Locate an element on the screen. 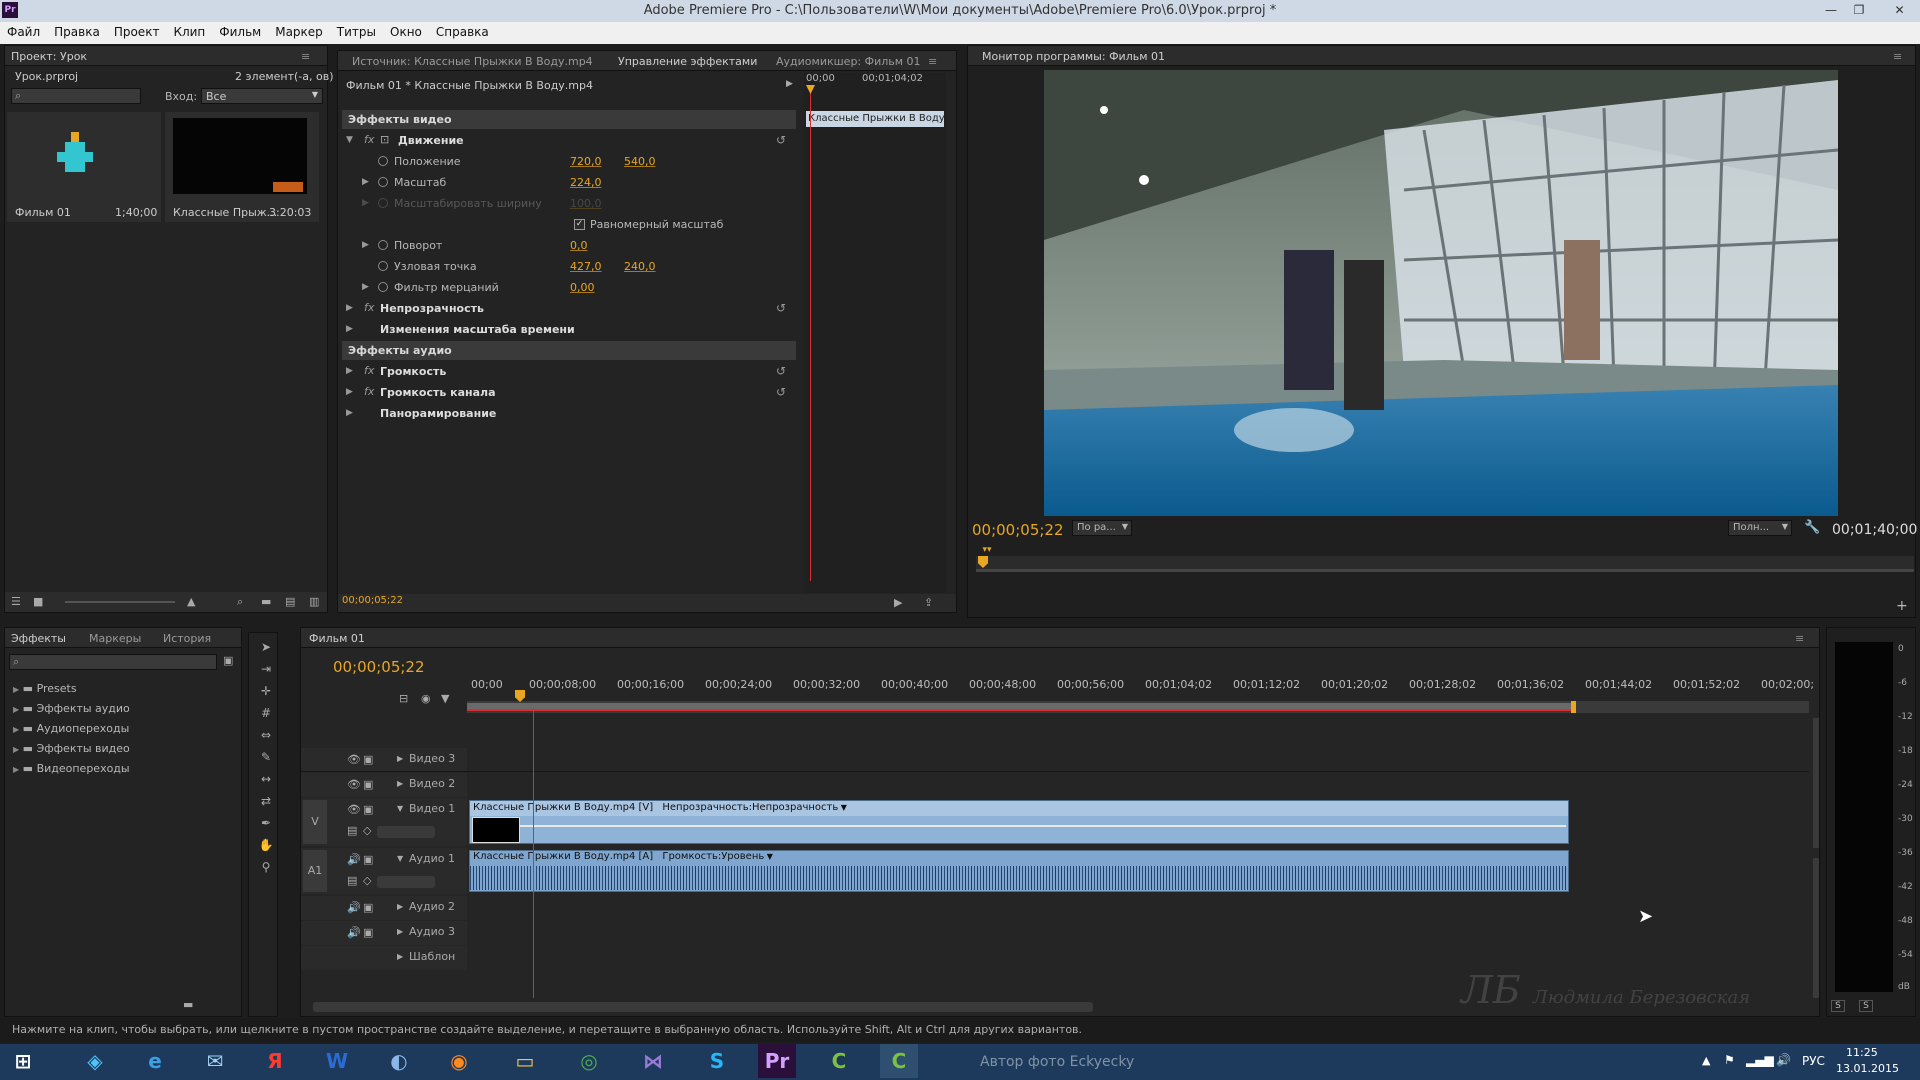  motion-effect-row: ▼ fx ⊡ Движение ↺ is located at coordinates (569, 141).